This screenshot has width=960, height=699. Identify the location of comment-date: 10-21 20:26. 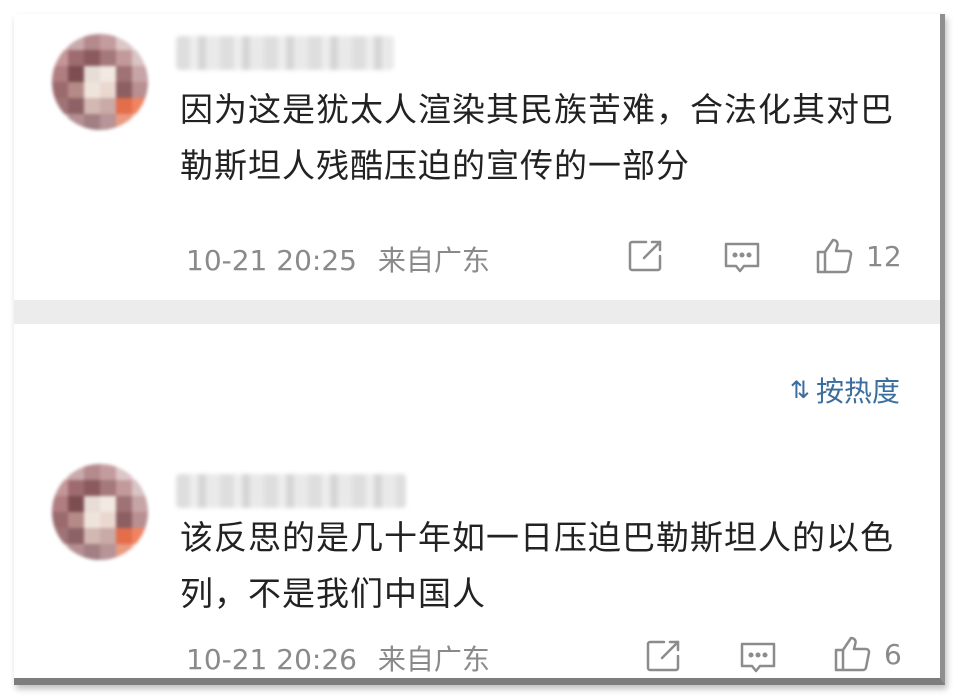
(271, 659).